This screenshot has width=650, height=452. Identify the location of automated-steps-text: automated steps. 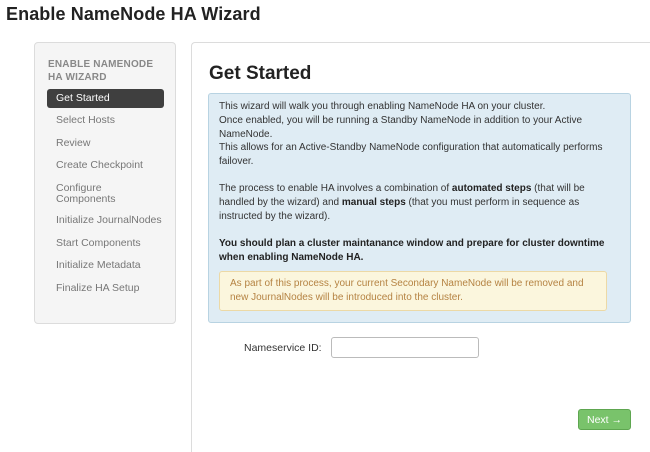
(491, 189).